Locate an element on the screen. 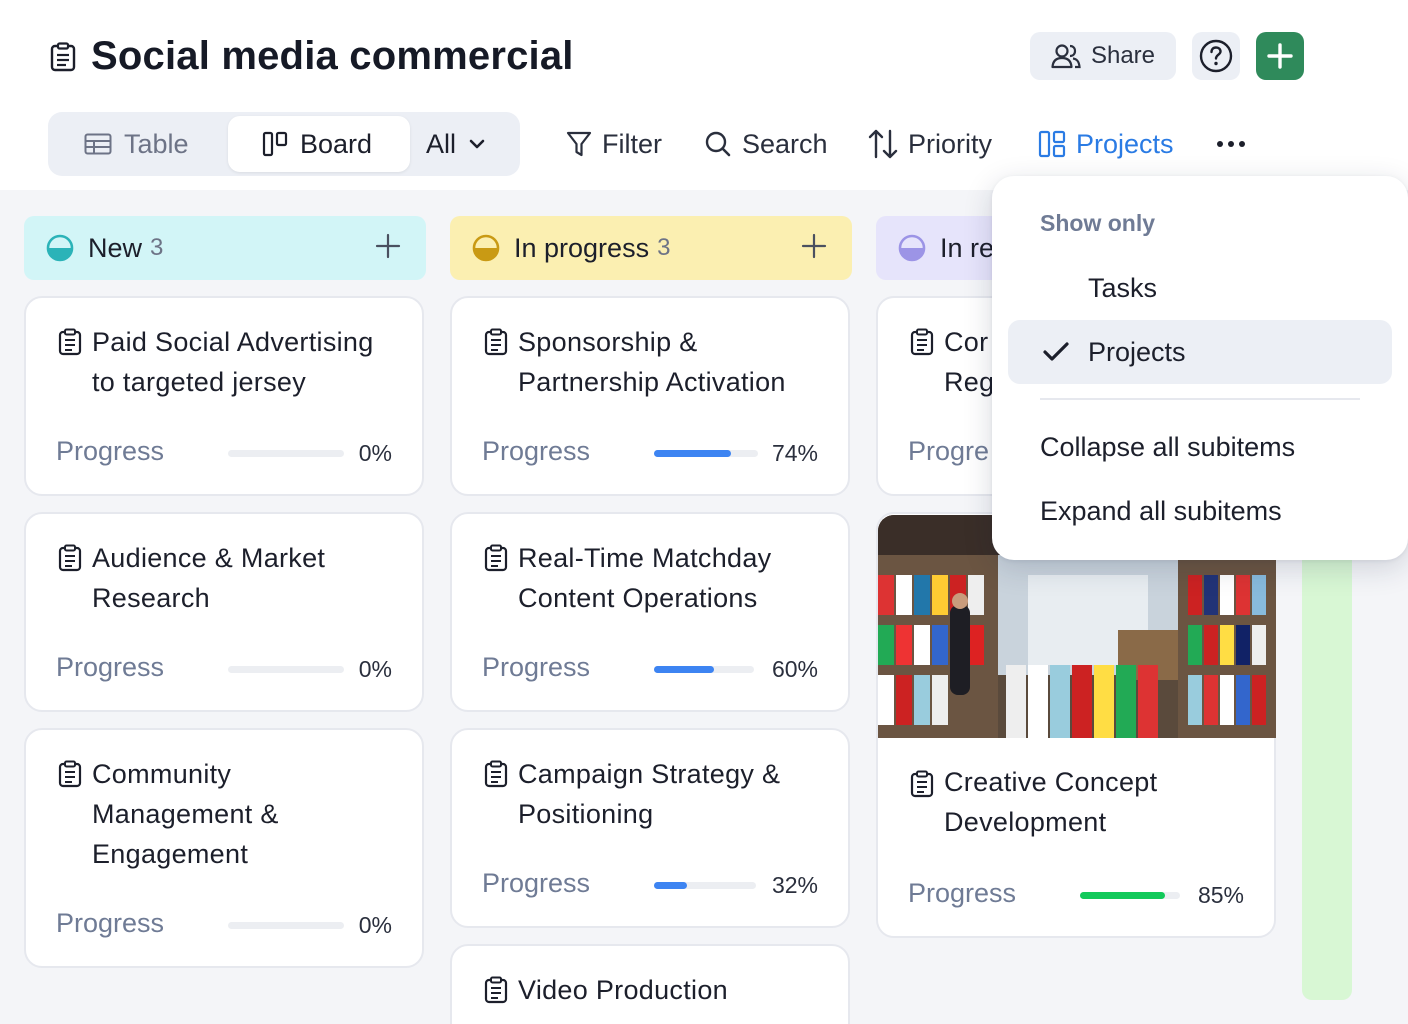 The width and height of the screenshot is (1408, 1024). tab-board-label: Board is located at coordinates (336, 143).